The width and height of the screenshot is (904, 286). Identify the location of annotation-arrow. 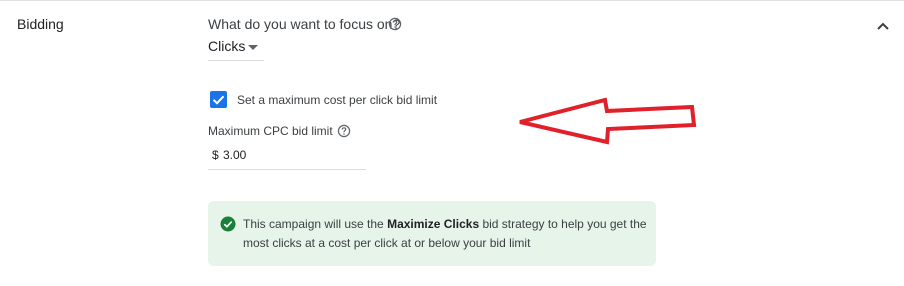
(608, 121).